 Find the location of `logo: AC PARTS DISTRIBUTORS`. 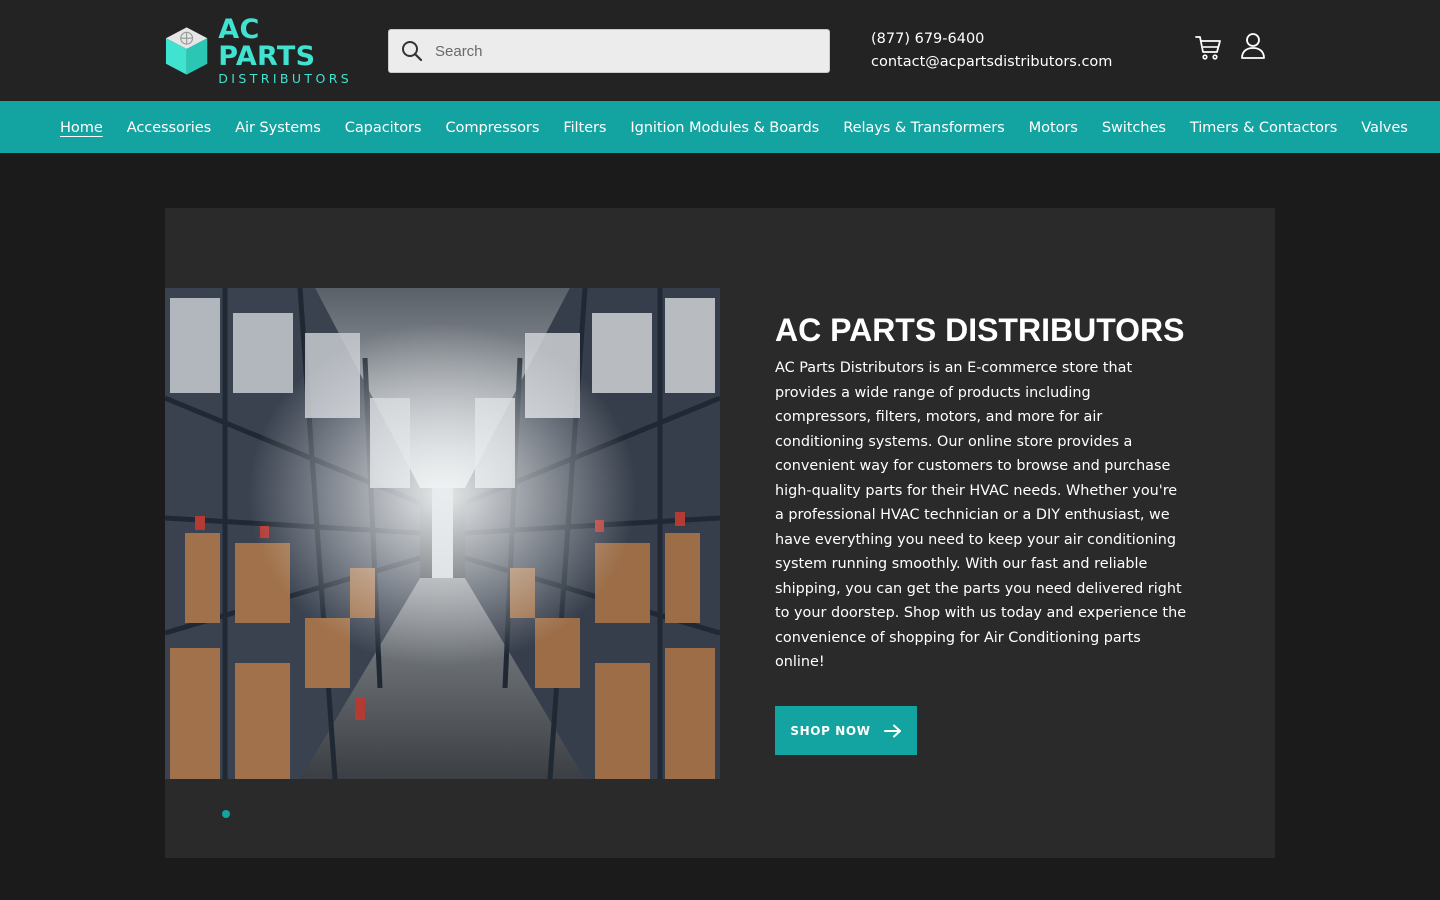

logo: AC PARTS DISTRIBUTORS is located at coordinates (264, 51).